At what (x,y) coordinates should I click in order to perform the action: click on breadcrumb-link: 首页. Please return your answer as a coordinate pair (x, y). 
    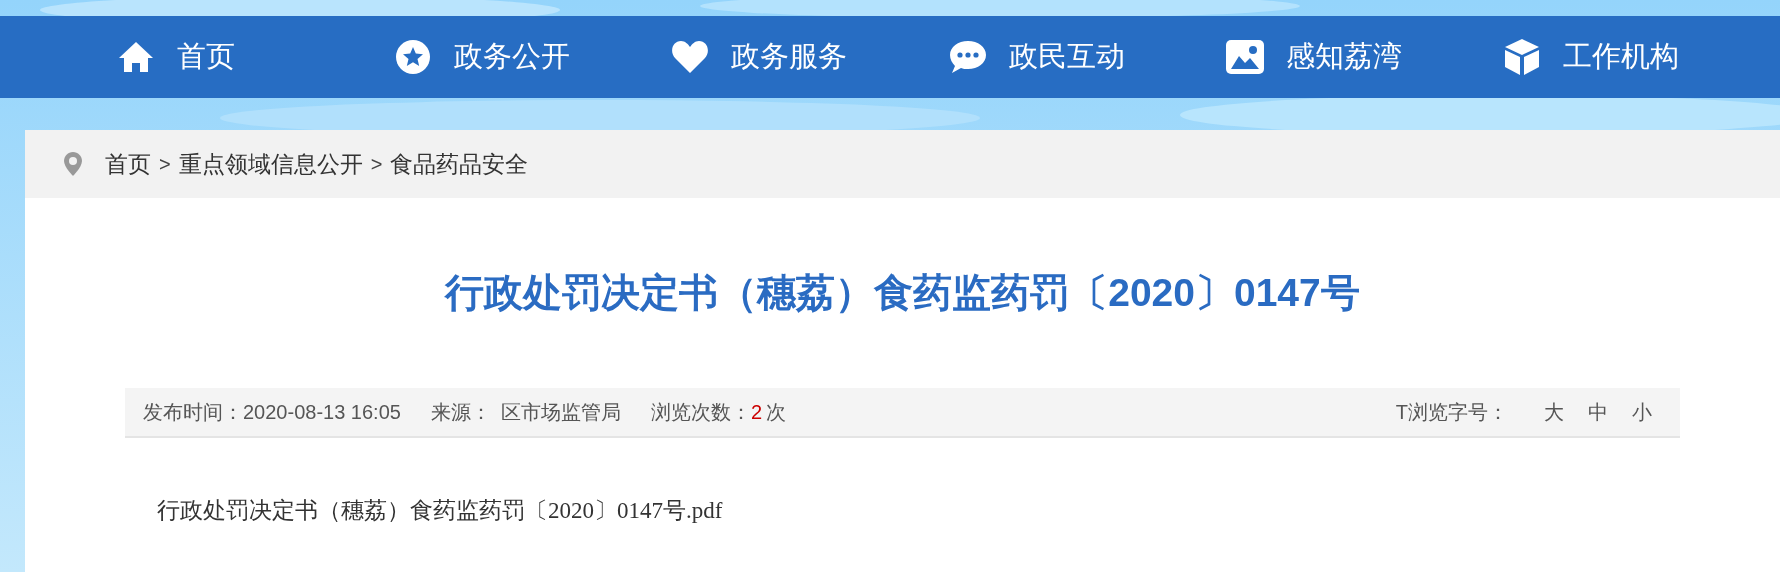
    Looking at the image, I should click on (128, 164).